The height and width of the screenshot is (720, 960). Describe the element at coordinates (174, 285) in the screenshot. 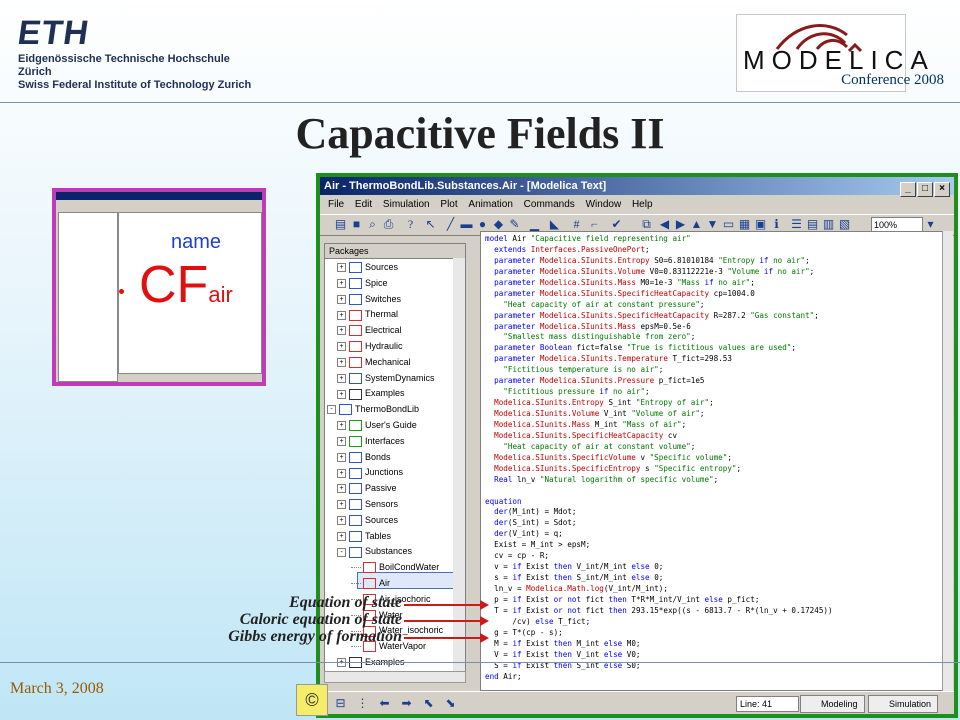

I see `cf-label: CF` at that location.